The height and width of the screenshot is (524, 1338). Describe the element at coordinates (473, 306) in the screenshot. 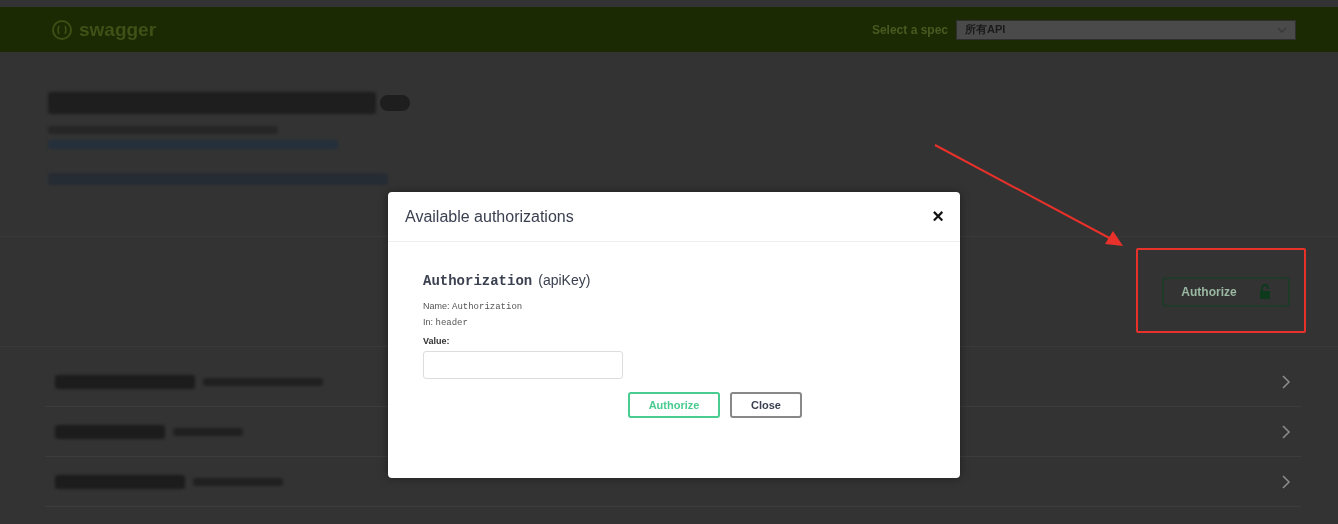

I see `name-line: Name: Authorization` at that location.